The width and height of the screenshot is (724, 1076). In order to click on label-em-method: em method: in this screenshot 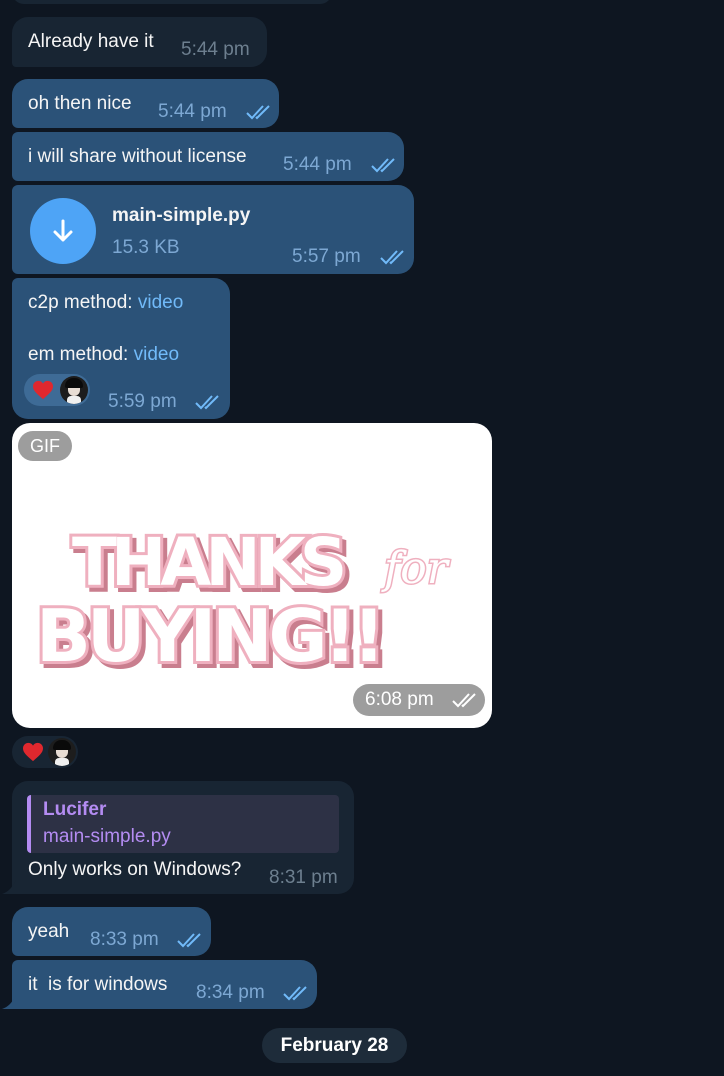, I will do `click(81, 354)`.